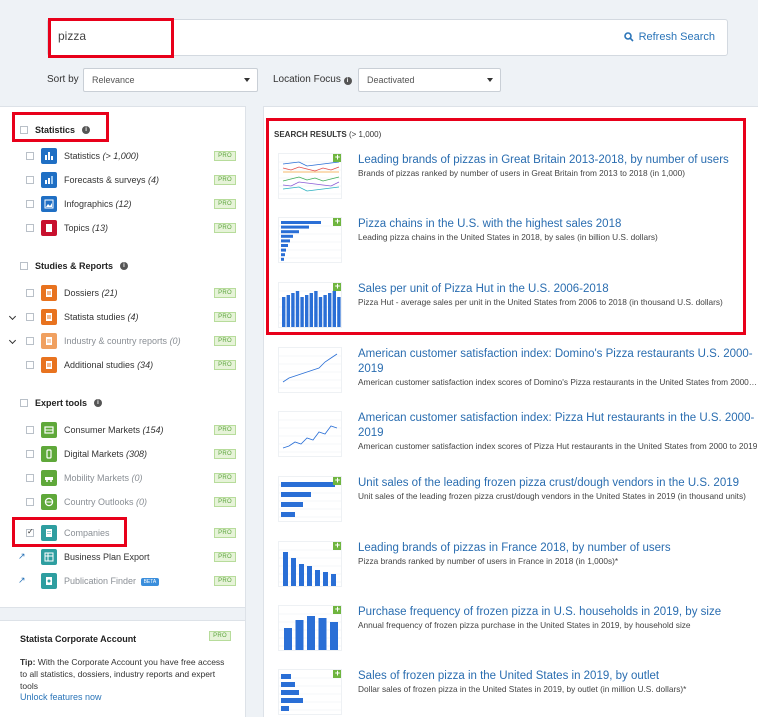 The image size is (758, 717). I want to click on filter-industry-reports: Industry & country reports (0) PRO, so click(122, 341).